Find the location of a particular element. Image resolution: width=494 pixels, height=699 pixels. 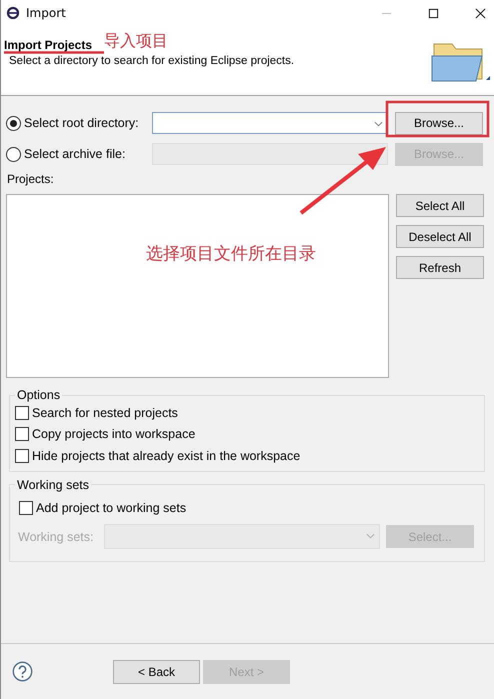

checkbox-label: Search for nested projects is located at coordinates (105, 413).